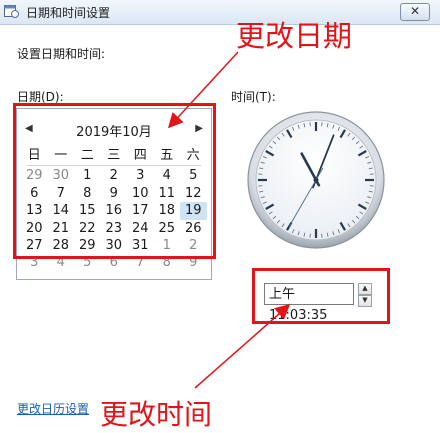 The image size is (440, 433). What do you see at coordinates (415, 12) in the screenshot?
I see `close-button: ✕` at bounding box center [415, 12].